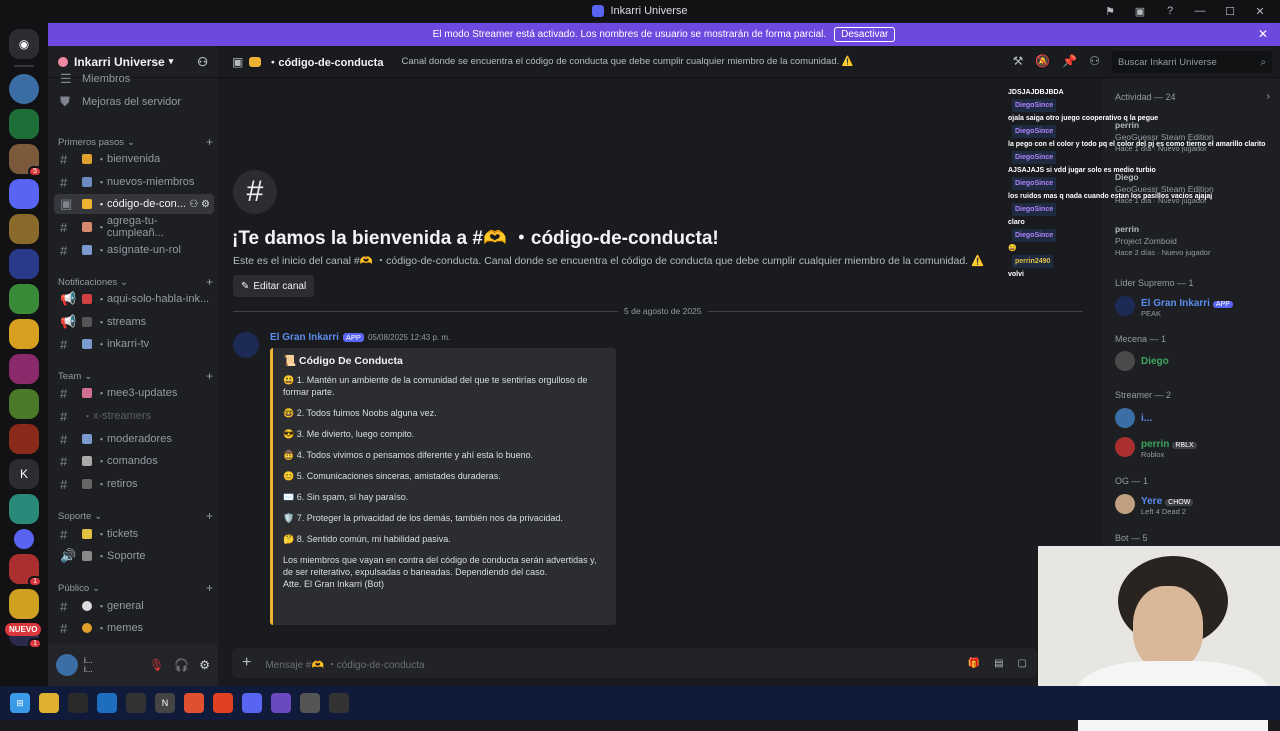 This screenshot has height=731, width=1280. Describe the element at coordinates (1260, 11) in the screenshot. I see `close-window-icon: ✕` at that location.